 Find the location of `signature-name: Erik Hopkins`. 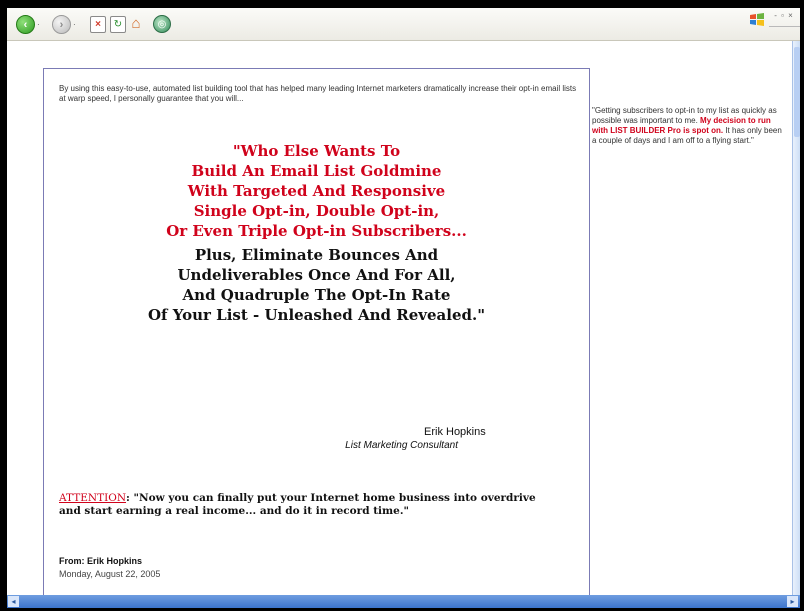

signature-name: Erik Hopkins is located at coordinates (455, 432).